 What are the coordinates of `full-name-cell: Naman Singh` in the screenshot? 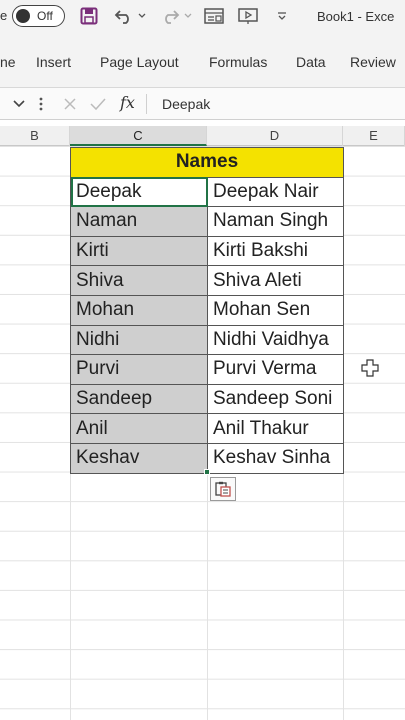 It's located at (275, 221).